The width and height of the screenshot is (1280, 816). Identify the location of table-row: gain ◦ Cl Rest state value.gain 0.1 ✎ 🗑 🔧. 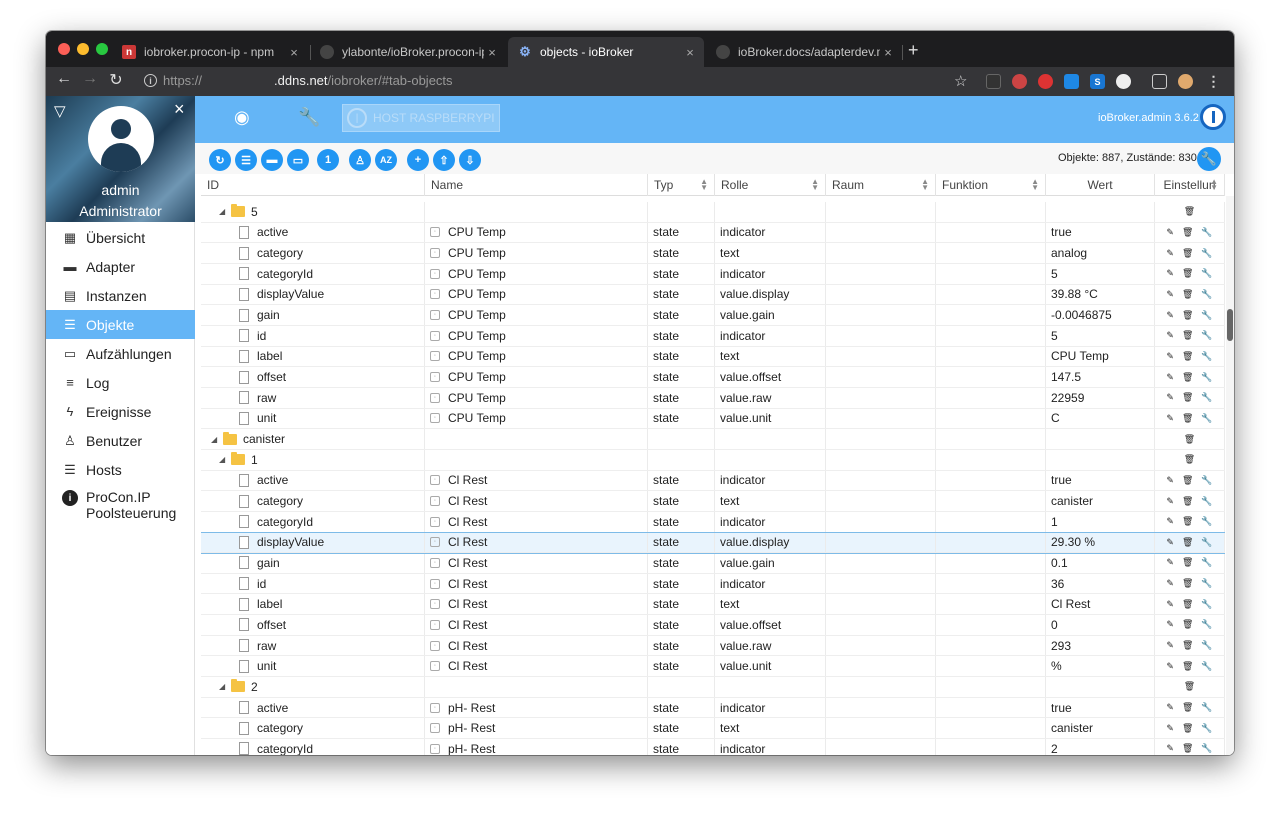
(713, 563).